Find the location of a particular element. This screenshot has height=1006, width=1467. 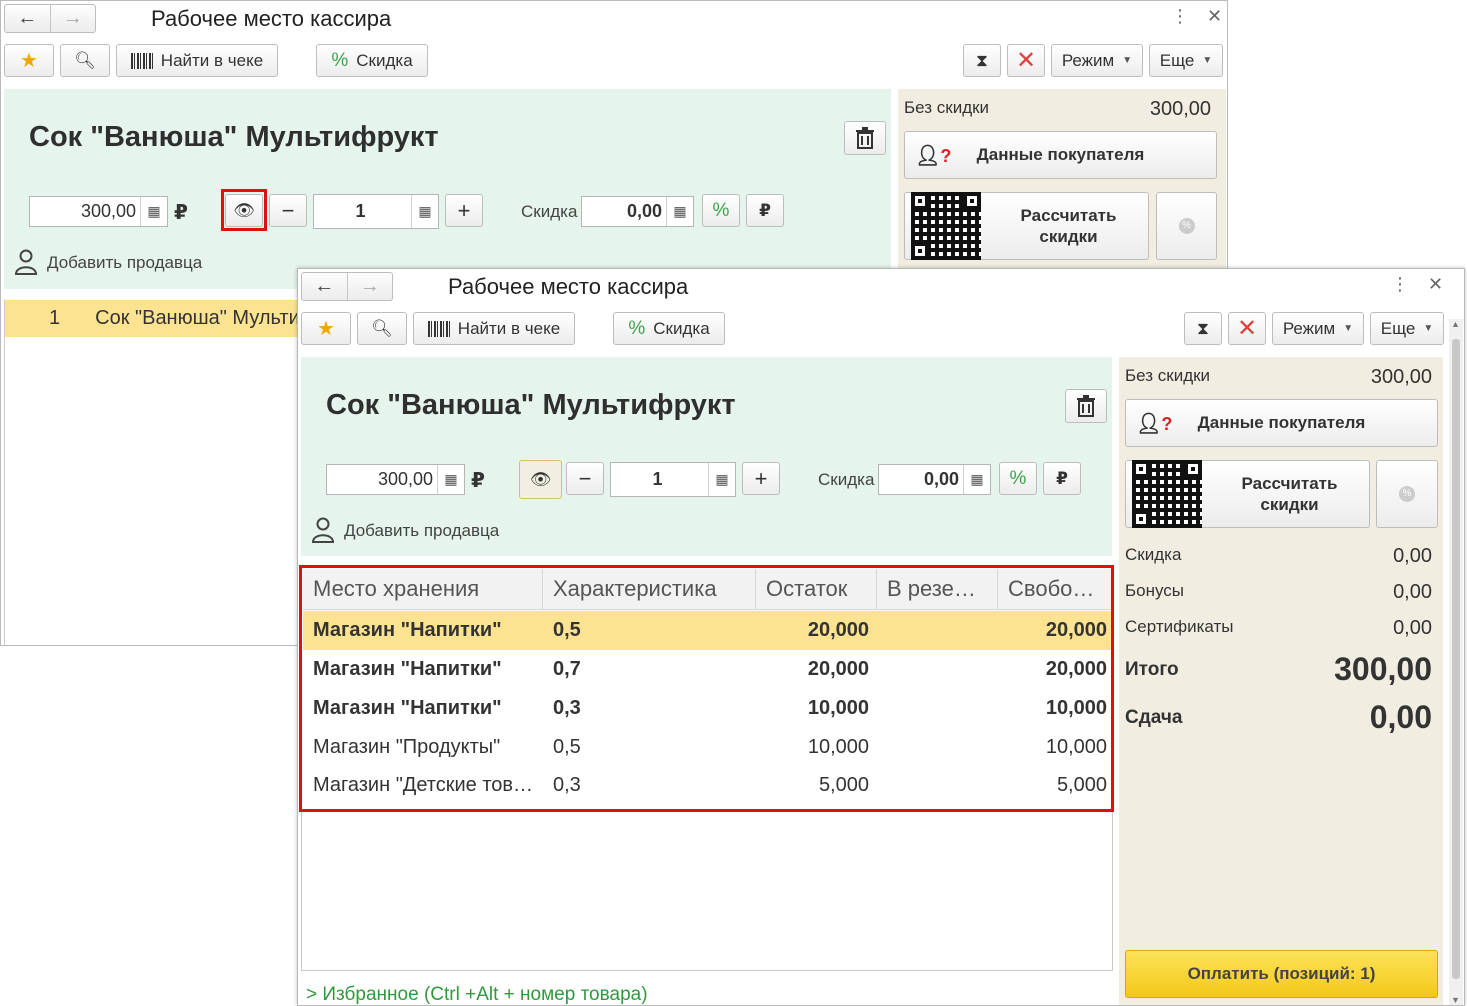

star-icon: ★ is located at coordinates (29, 61).